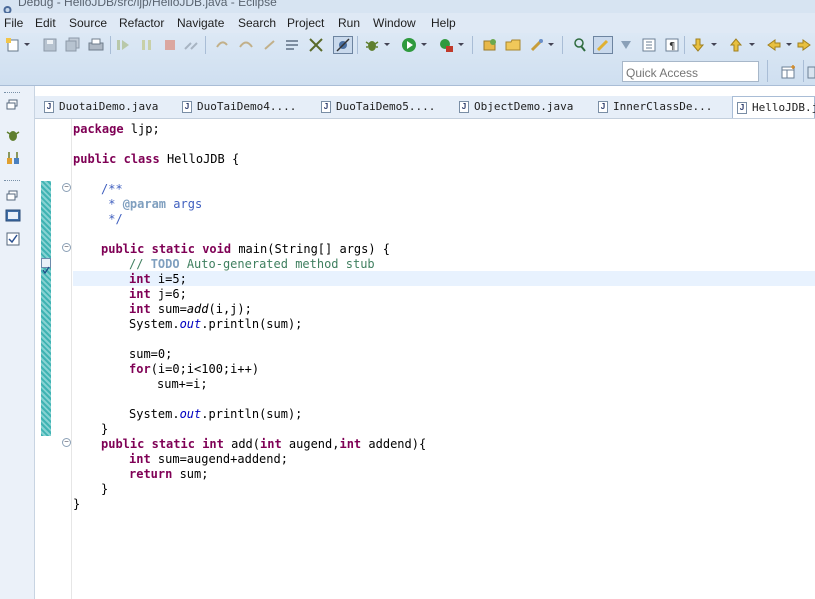 This screenshot has width=815, height=599. I want to click on code-text: HelloJDB {, so click(199, 159).